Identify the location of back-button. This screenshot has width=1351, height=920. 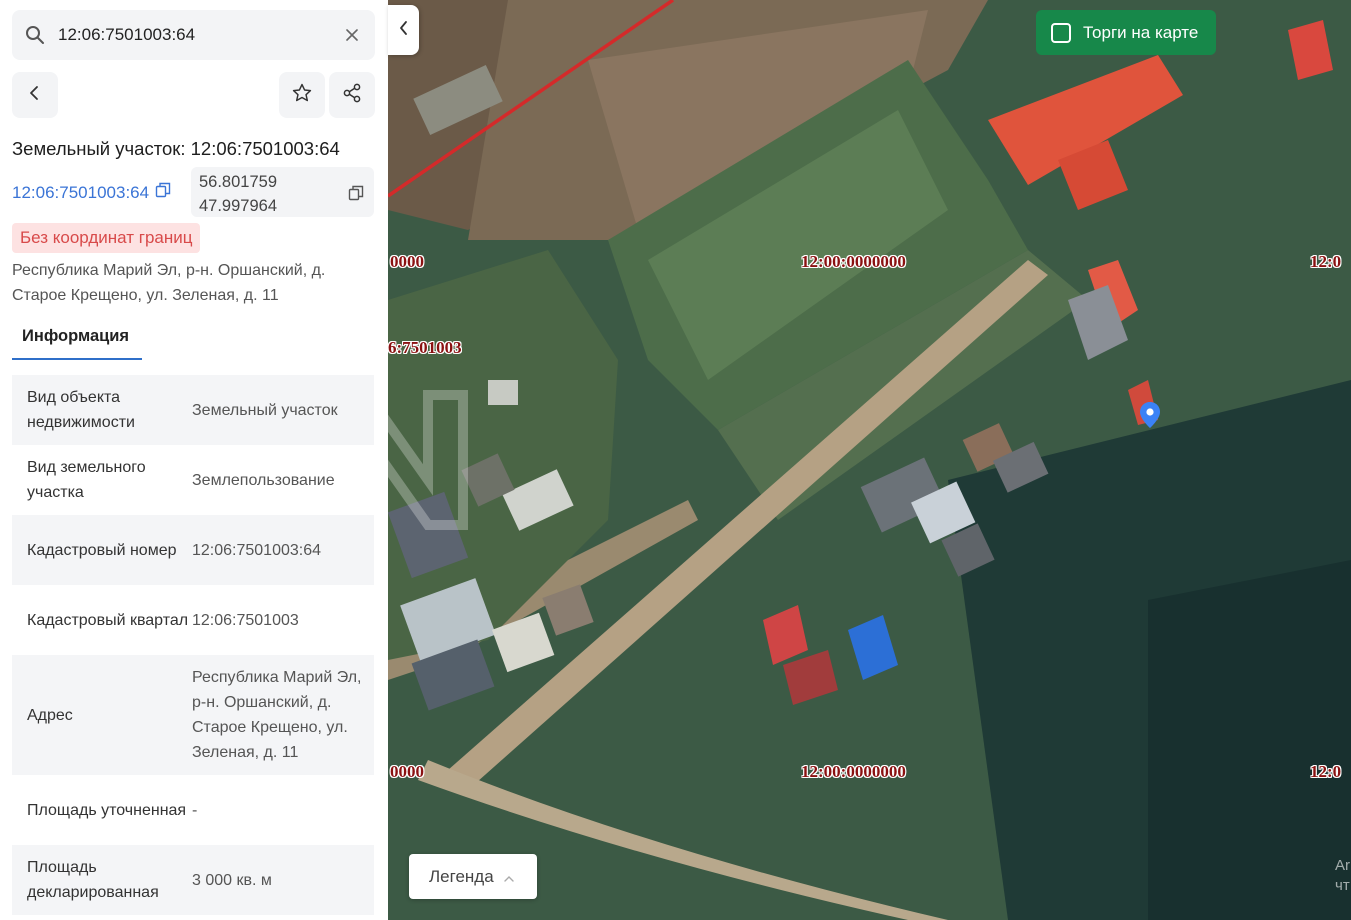
(35, 95).